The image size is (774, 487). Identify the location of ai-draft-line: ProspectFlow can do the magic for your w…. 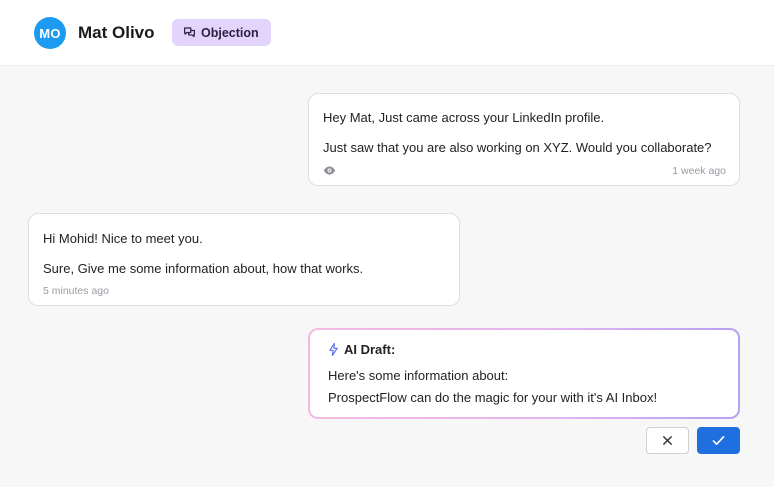
(493, 397).